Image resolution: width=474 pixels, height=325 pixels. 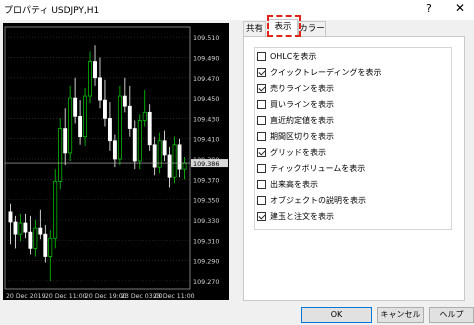 I want to click on option-grid: グリッドを表示, so click(x=291, y=152).